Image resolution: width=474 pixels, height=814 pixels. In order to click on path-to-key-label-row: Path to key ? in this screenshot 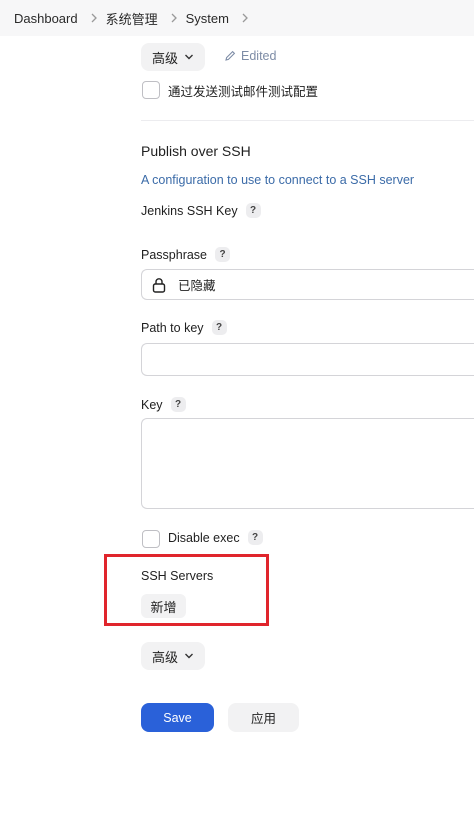, I will do `click(184, 327)`.